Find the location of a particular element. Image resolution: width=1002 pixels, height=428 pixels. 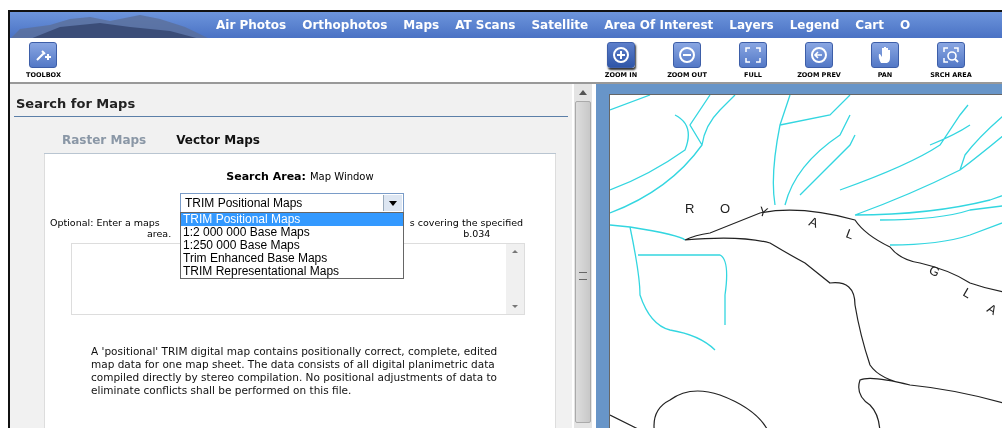

nav-link: Layers is located at coordinates (751, 25).